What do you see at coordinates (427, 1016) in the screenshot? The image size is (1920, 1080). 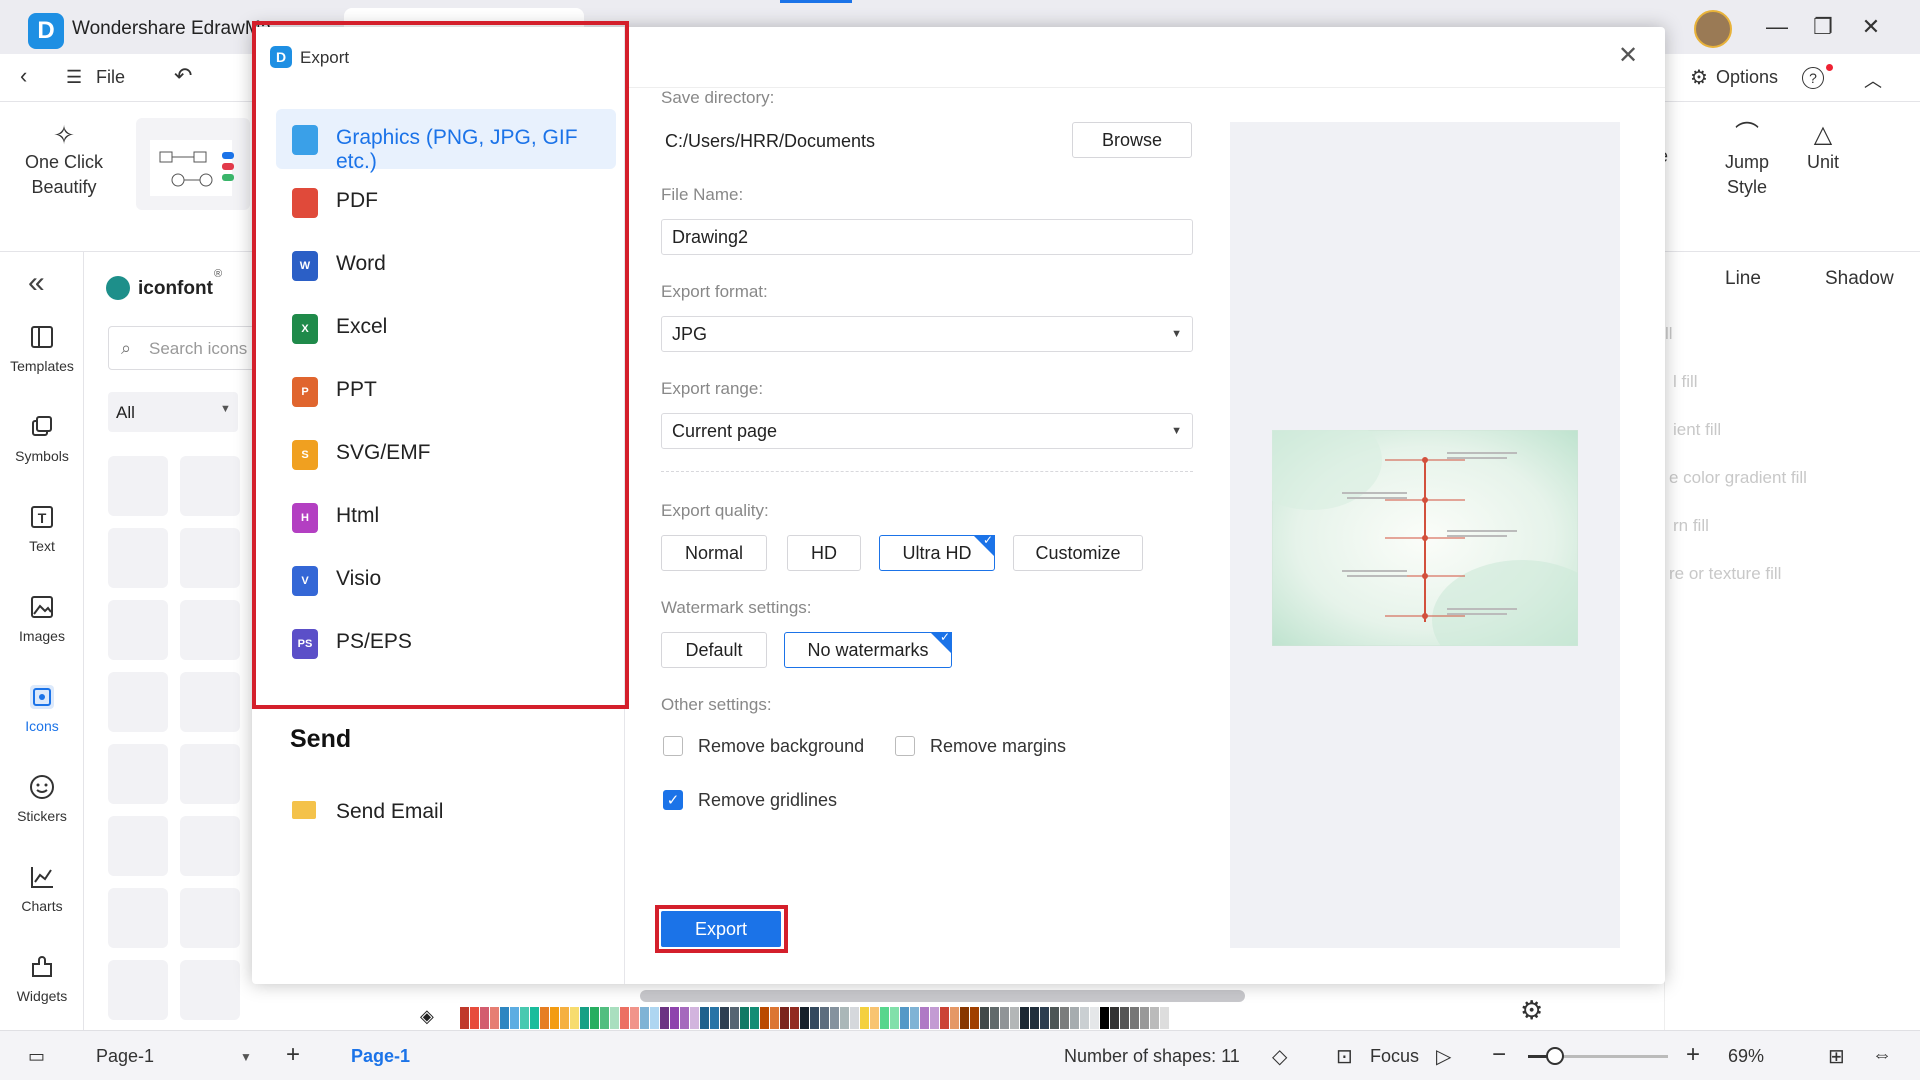 I see `fill-bucket-icon: ◈` at bounding box center [427, 1016].